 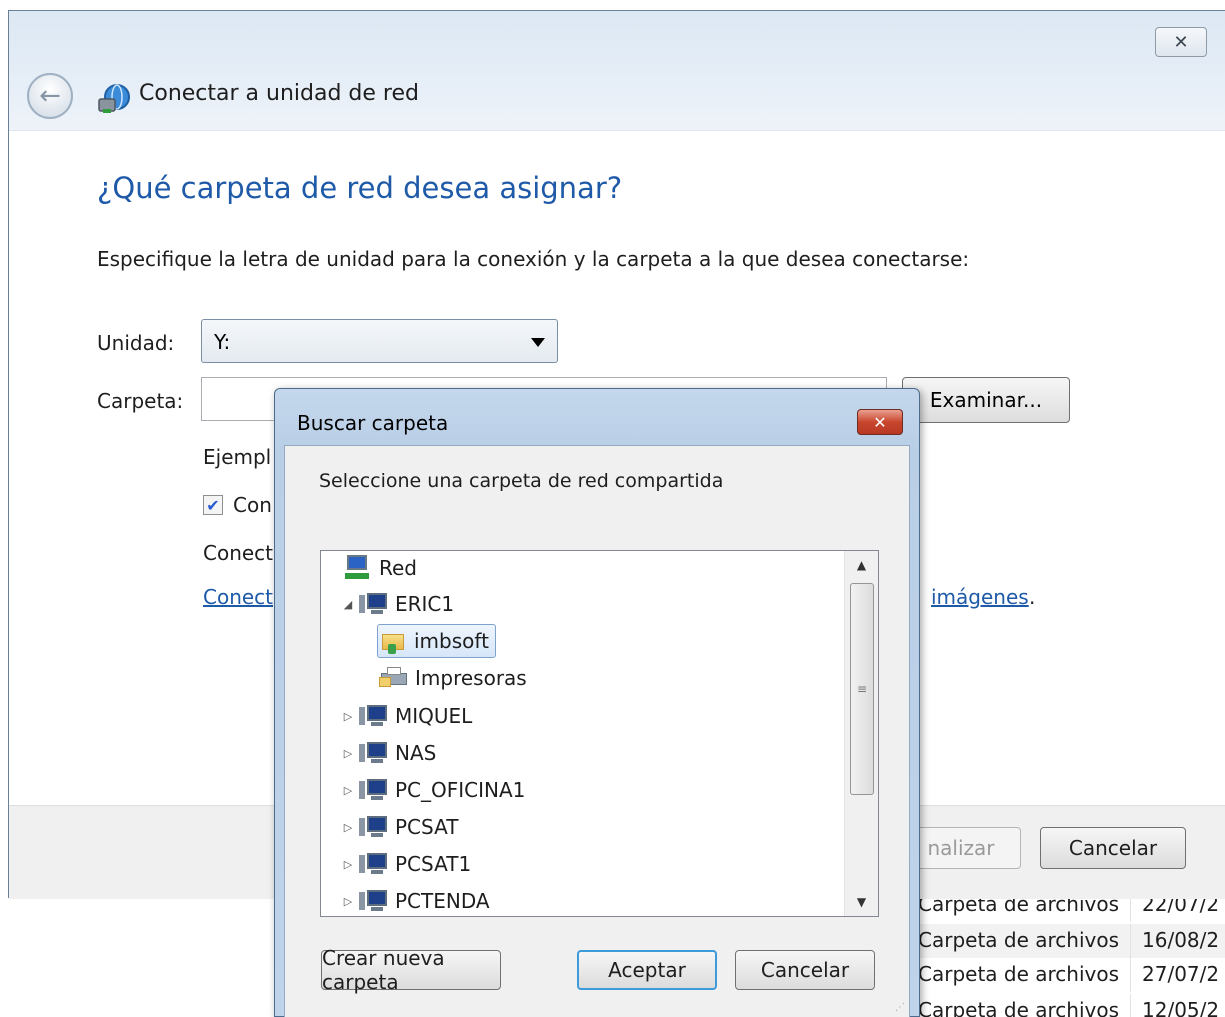 What do you see at coordinates (538, 342) in the screenshot?
I see `chevron-down-icon` at bounding box center [538, 342].